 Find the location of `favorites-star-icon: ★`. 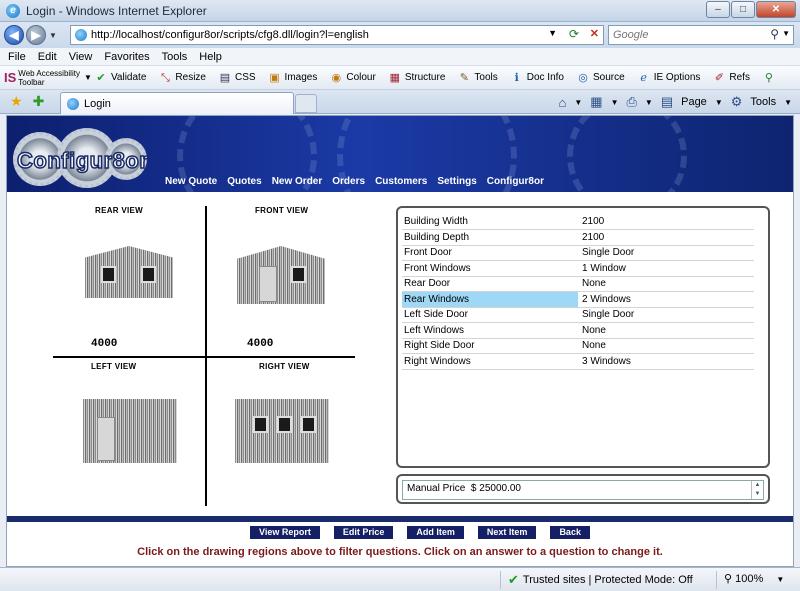

favorites-star-icon: ★ is located at coordinates (16, 101).